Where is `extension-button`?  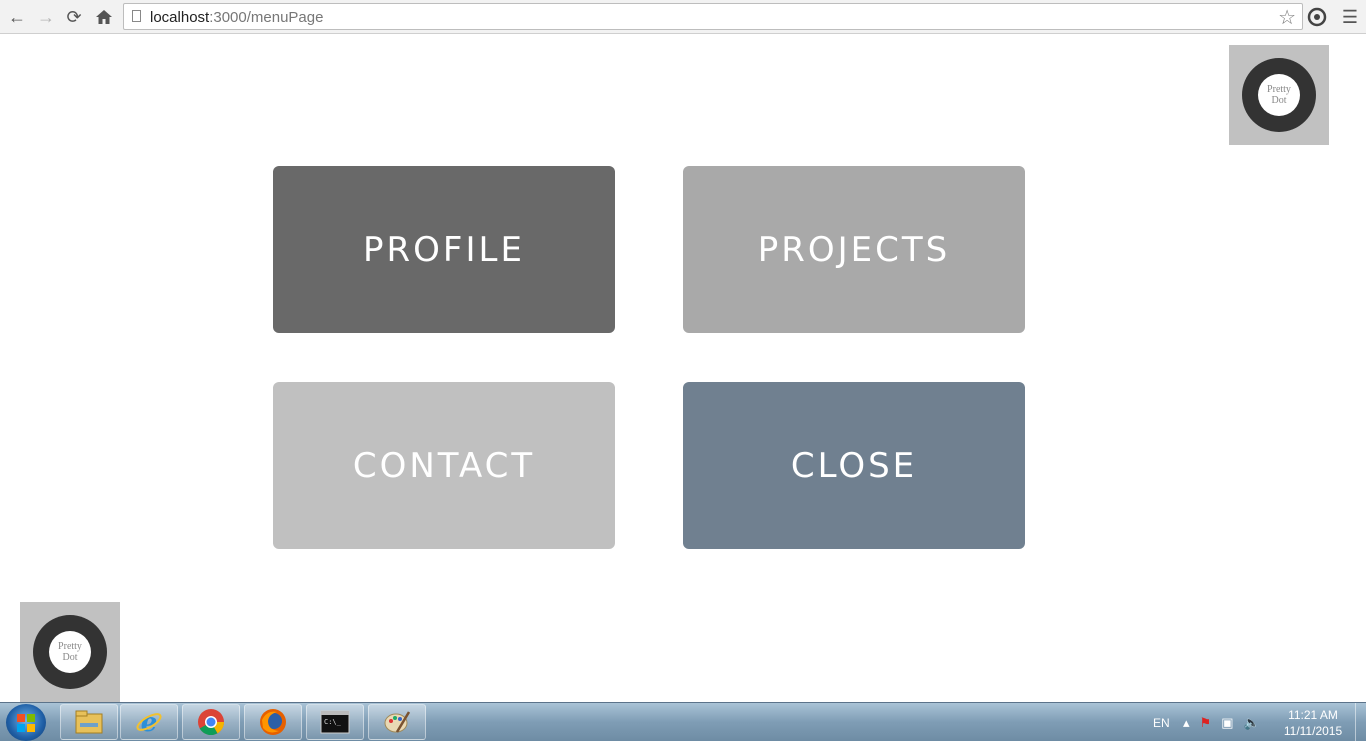 extension-button is located at coordinates (1317, 17).